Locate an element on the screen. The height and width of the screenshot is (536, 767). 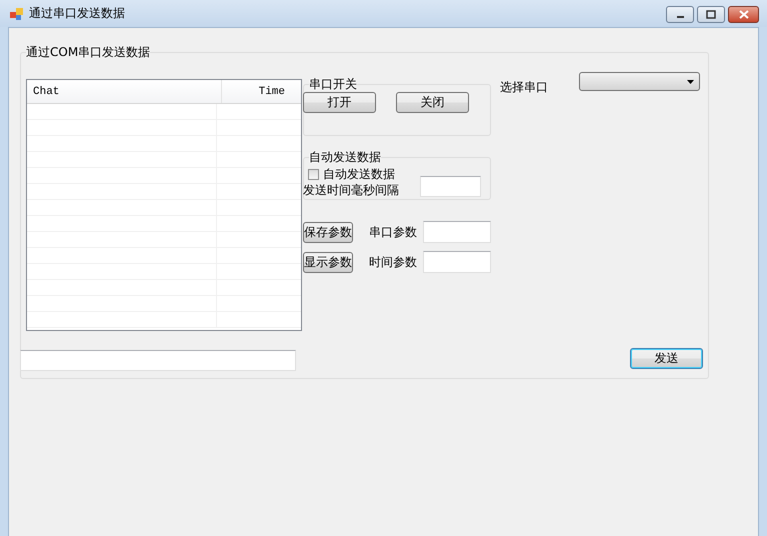
open-button: 打开 is located at coordinates (339, 102).